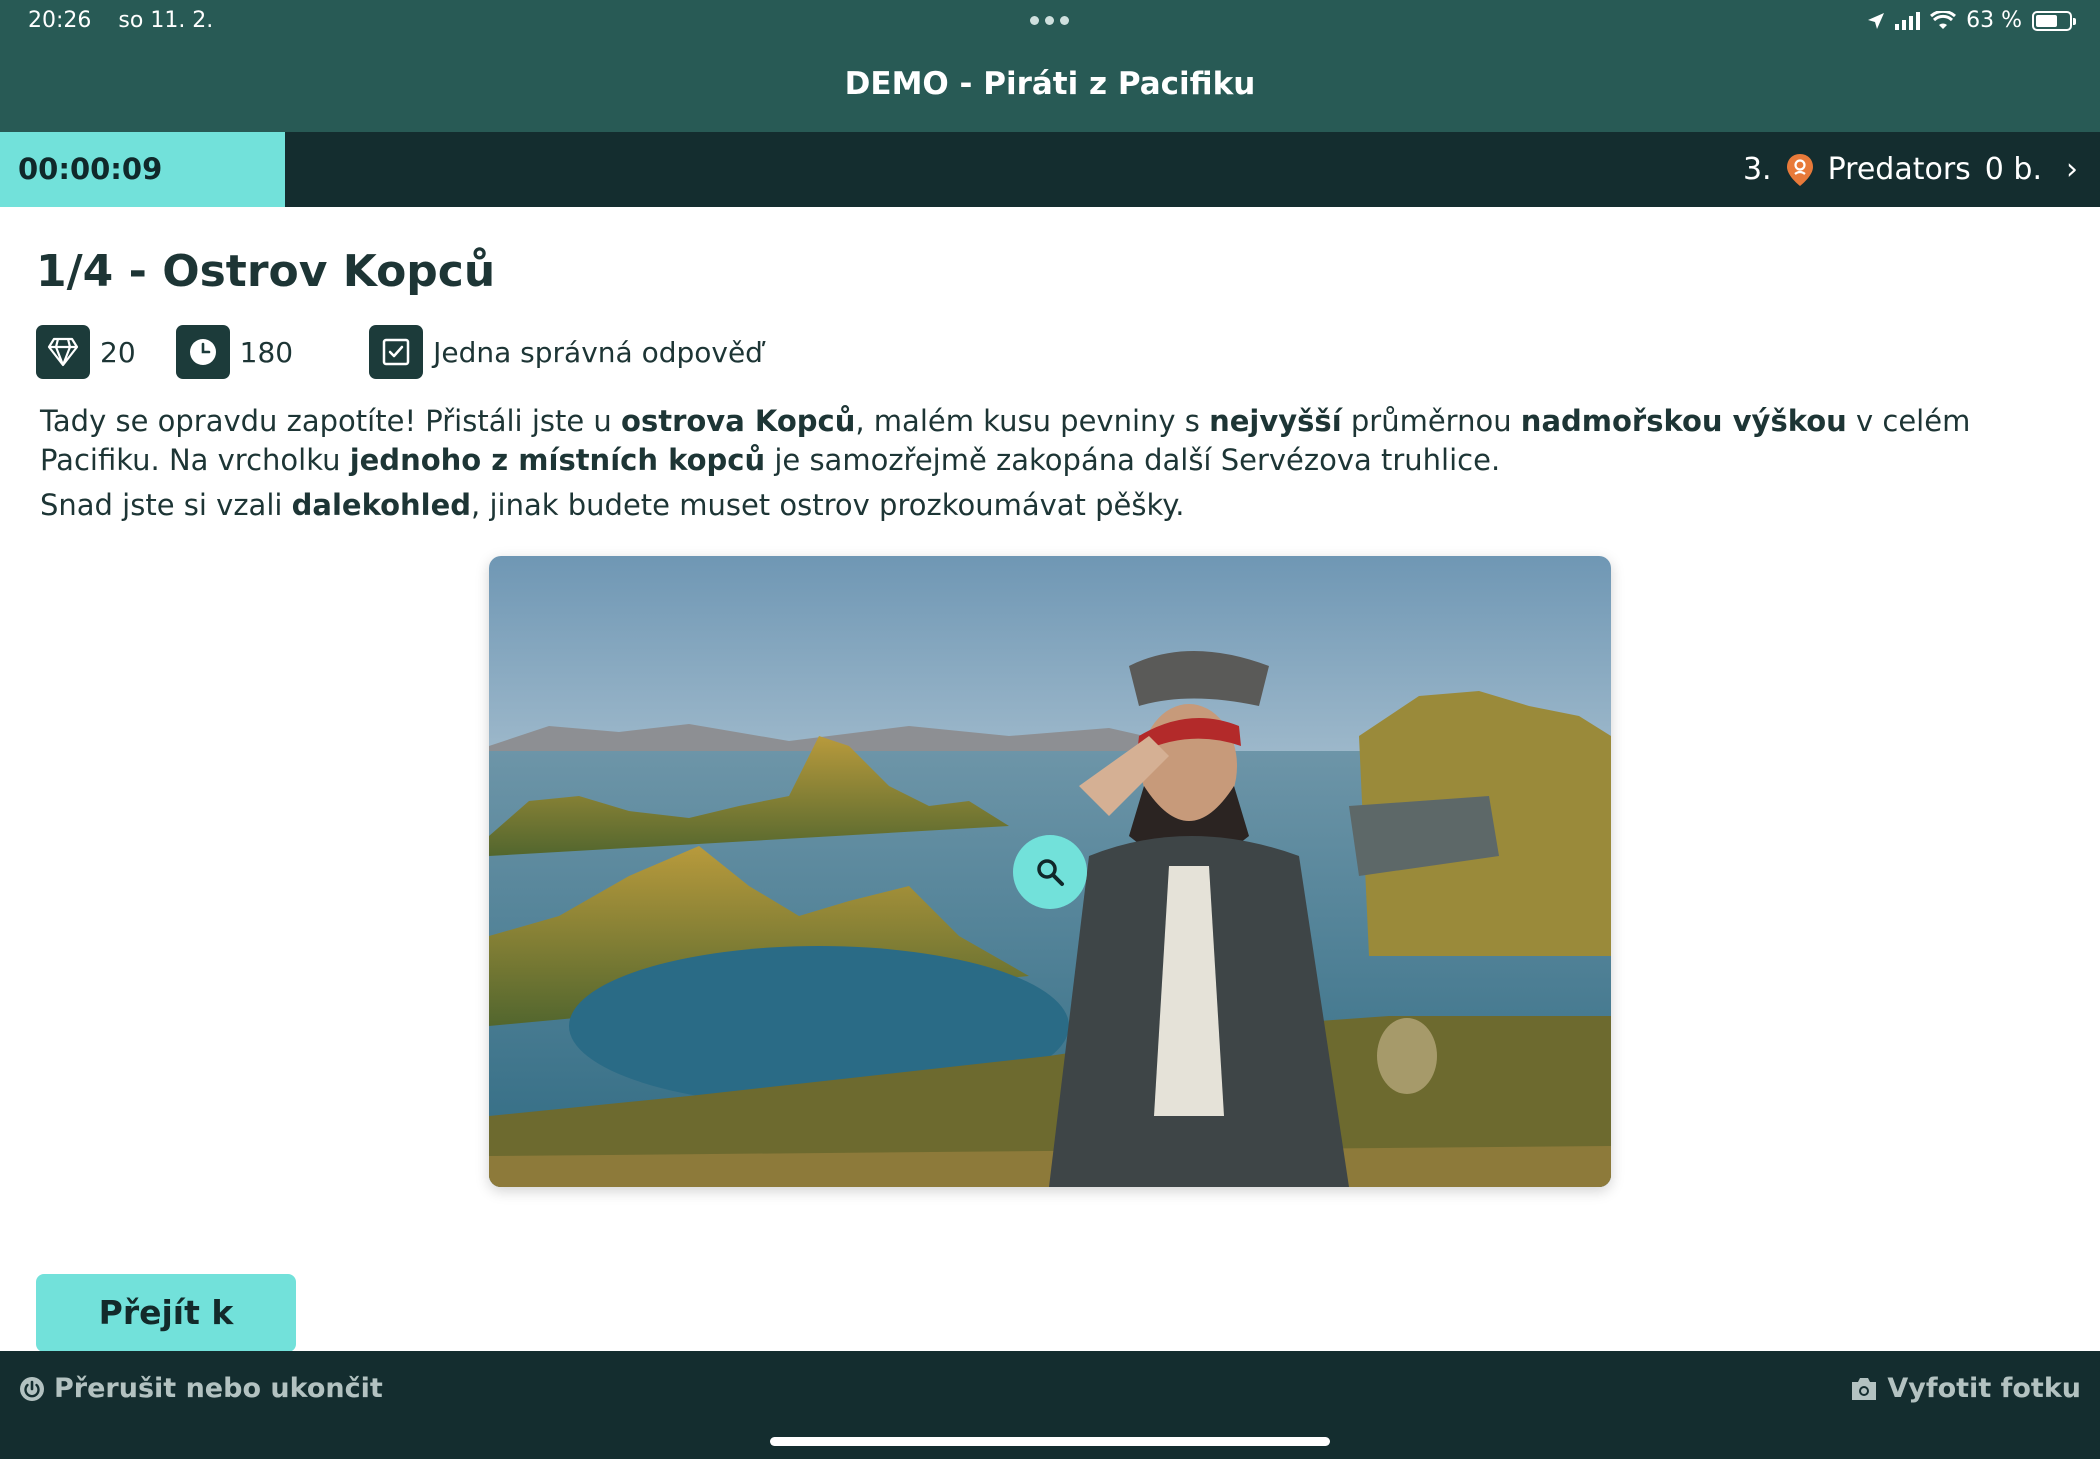 The width and height of the screenshot is (2100, 1459). What do you see at coordinates (1908, 20) in the screenshot?
I see `cellular-signal-icon` at bounding box center [1908, 20].